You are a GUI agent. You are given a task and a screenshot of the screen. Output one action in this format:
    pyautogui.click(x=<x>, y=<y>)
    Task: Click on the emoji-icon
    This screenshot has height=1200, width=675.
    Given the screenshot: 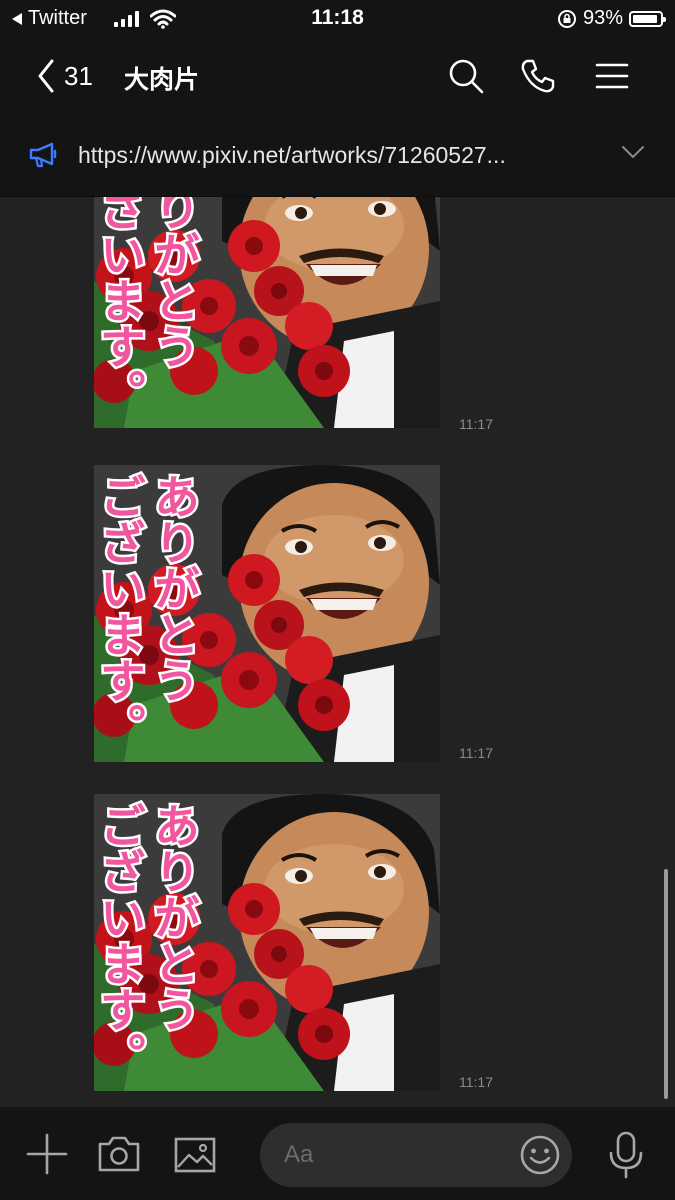 What is the action you would take?
    pyautogui.click(x=540, y=1155)
    